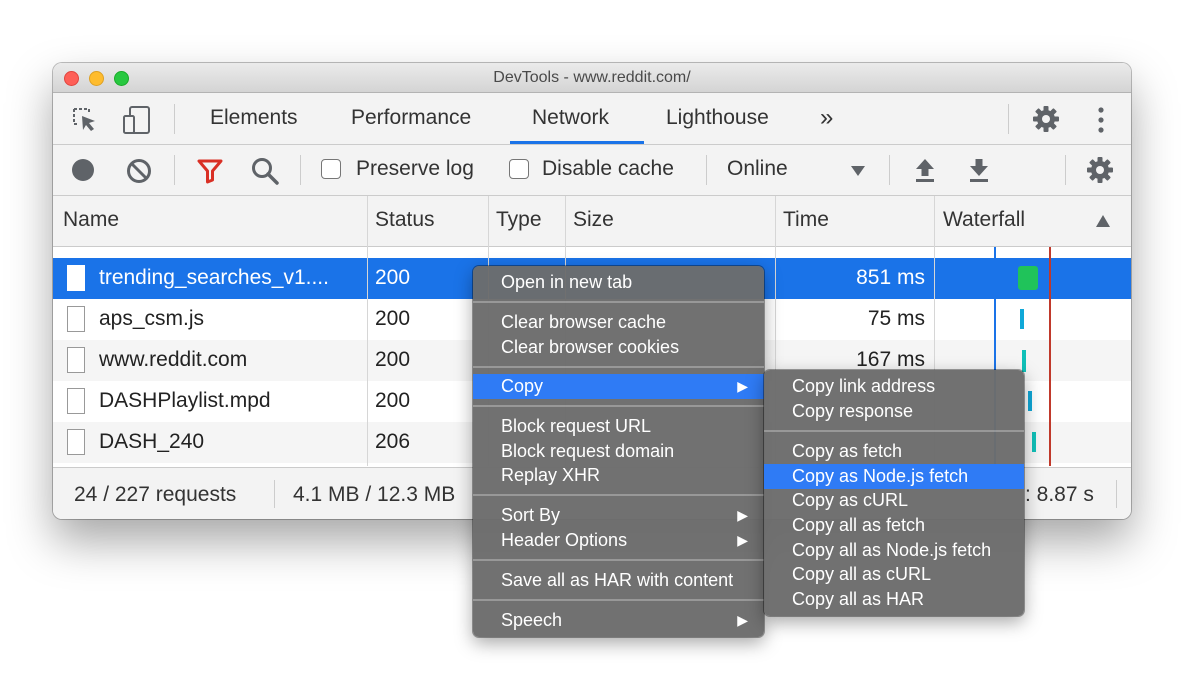 This screenshot has height=689, width=1200. Describe the element at coordinates (618, 515) in the screenshot. I see `menu-item-sort-by: Sort By ▶` at that location.